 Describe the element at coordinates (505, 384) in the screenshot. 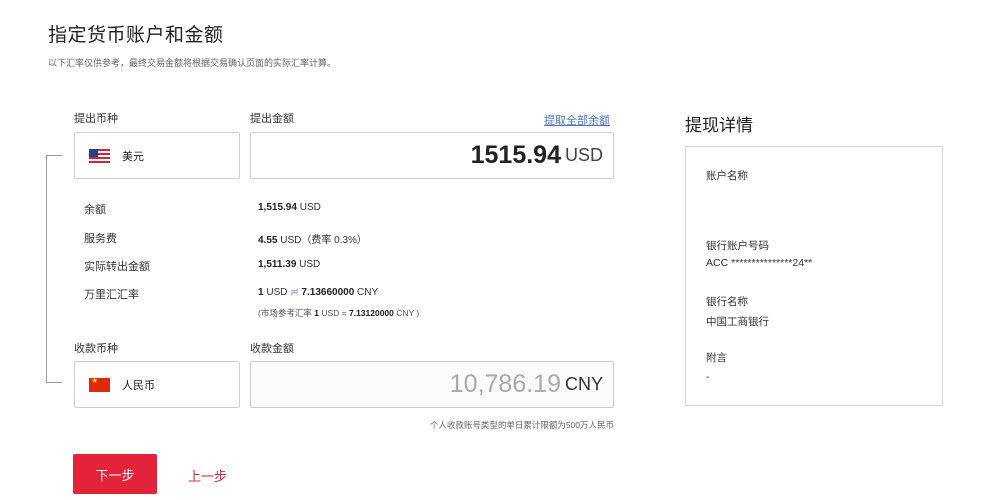

I see `receive-amount-value: 10,786.19` at that location.